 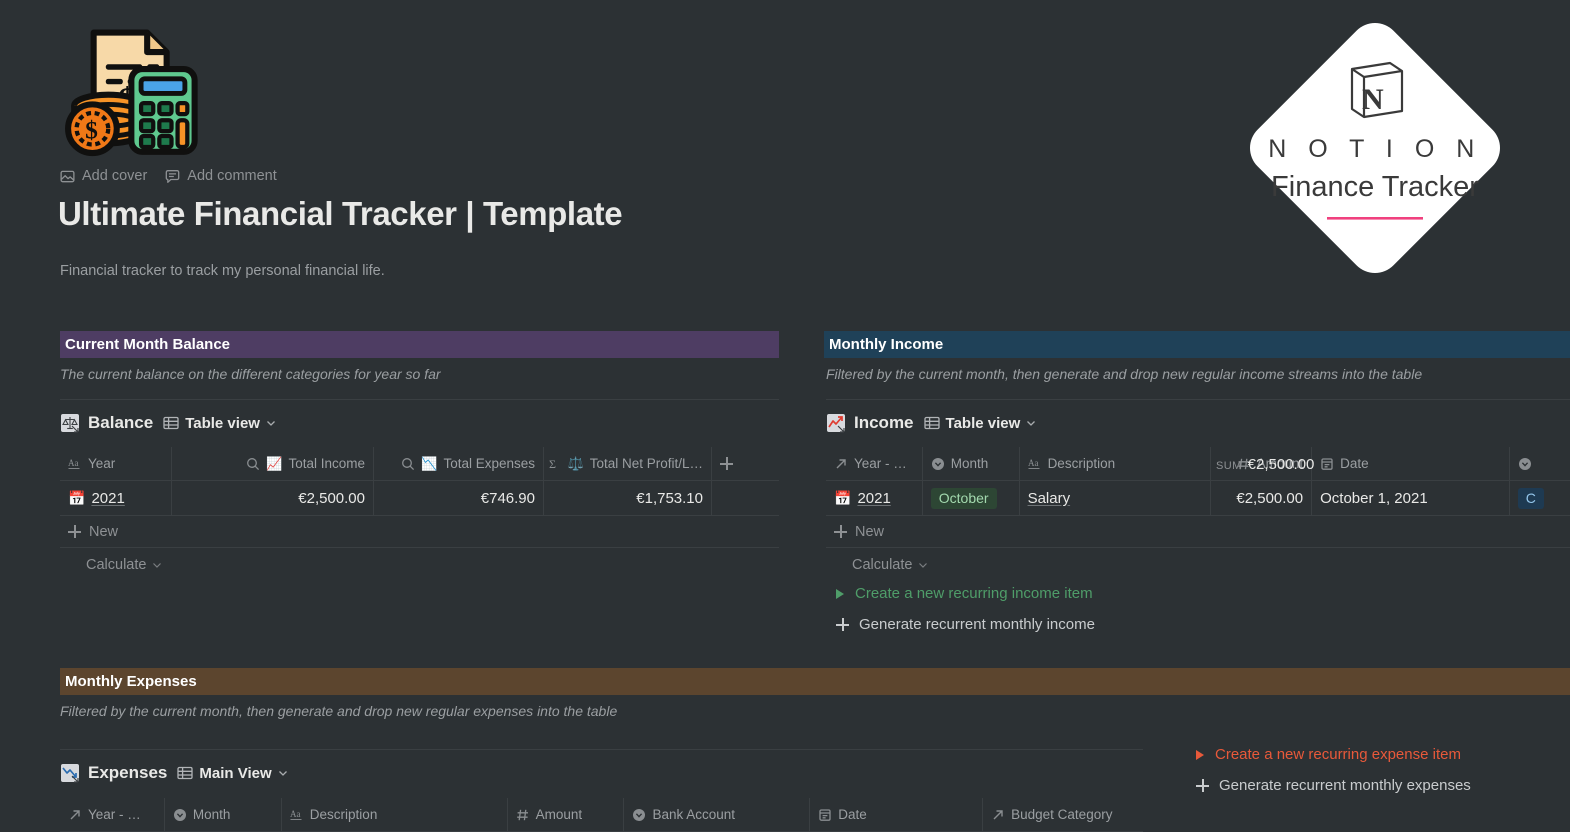 I want to click on relation-icon, so click(x=841, y=463).